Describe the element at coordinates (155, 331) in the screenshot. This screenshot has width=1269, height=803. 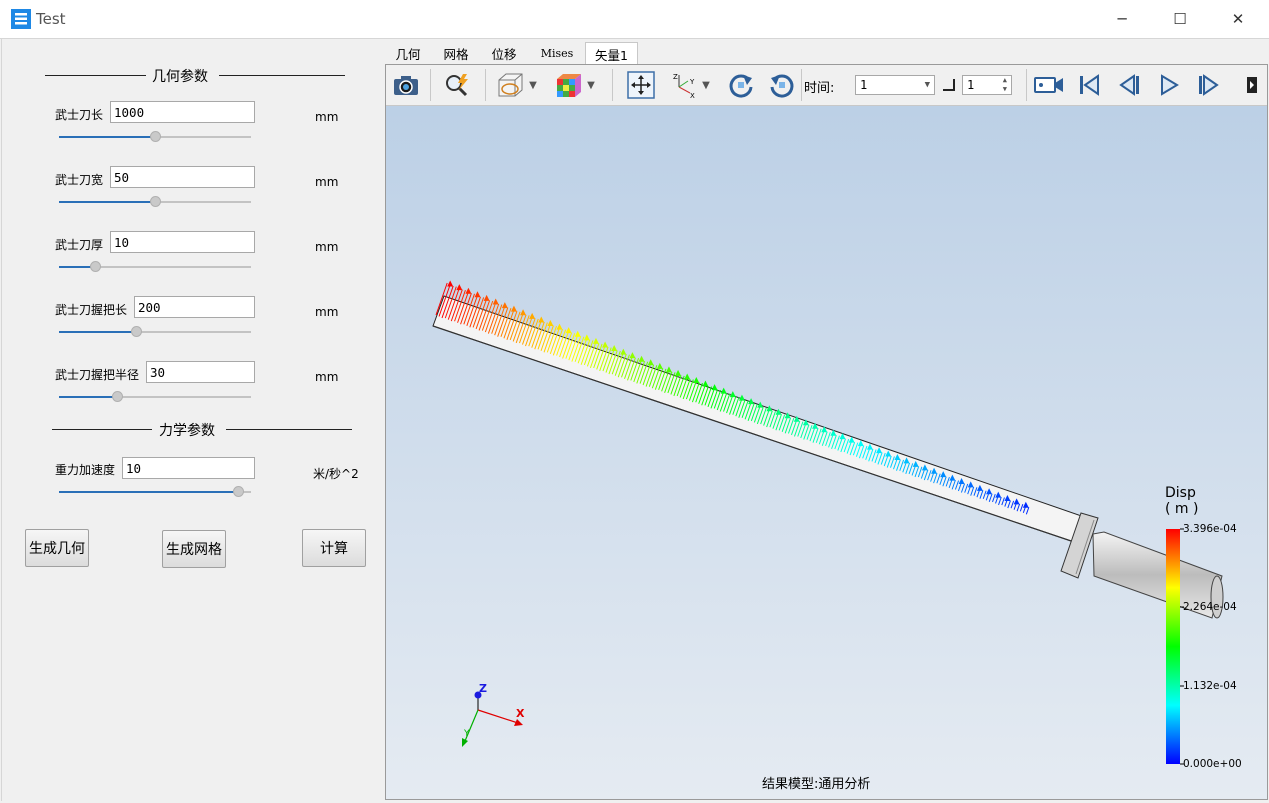
I see `grip-length-slider` at that location.